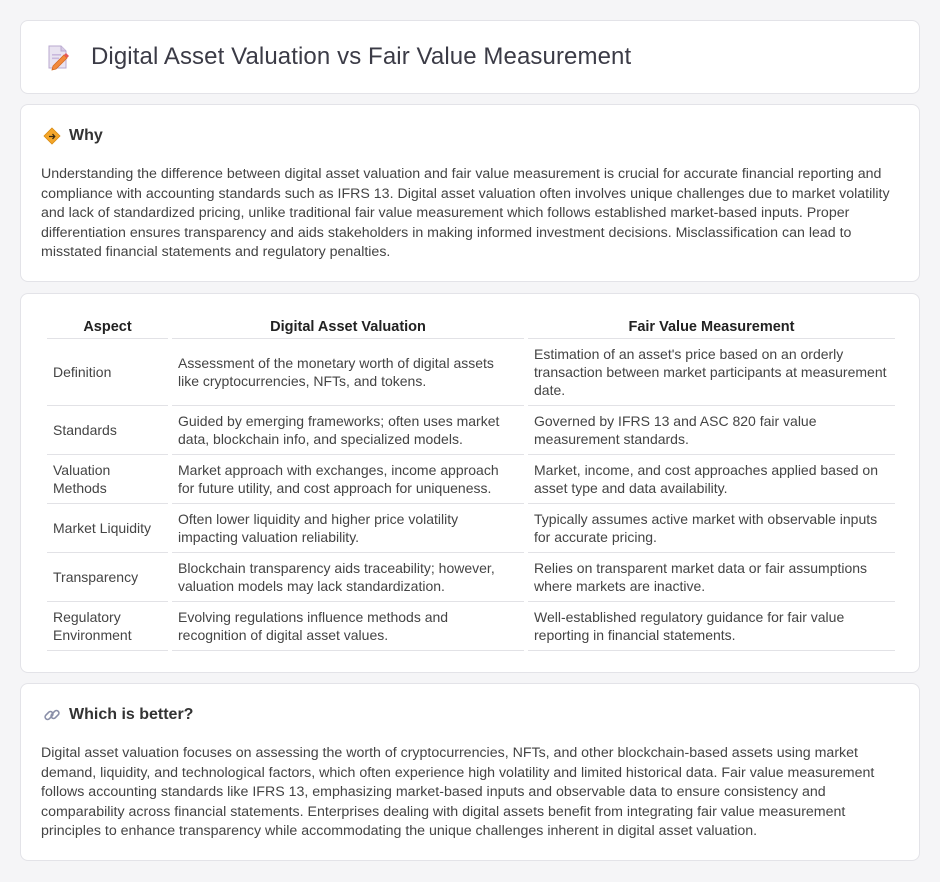 The image size is (940, 882). Describe the element at coordinates (107, 479) in the screenshot. I see `aspect-cell: Valuation Methods` at that location.